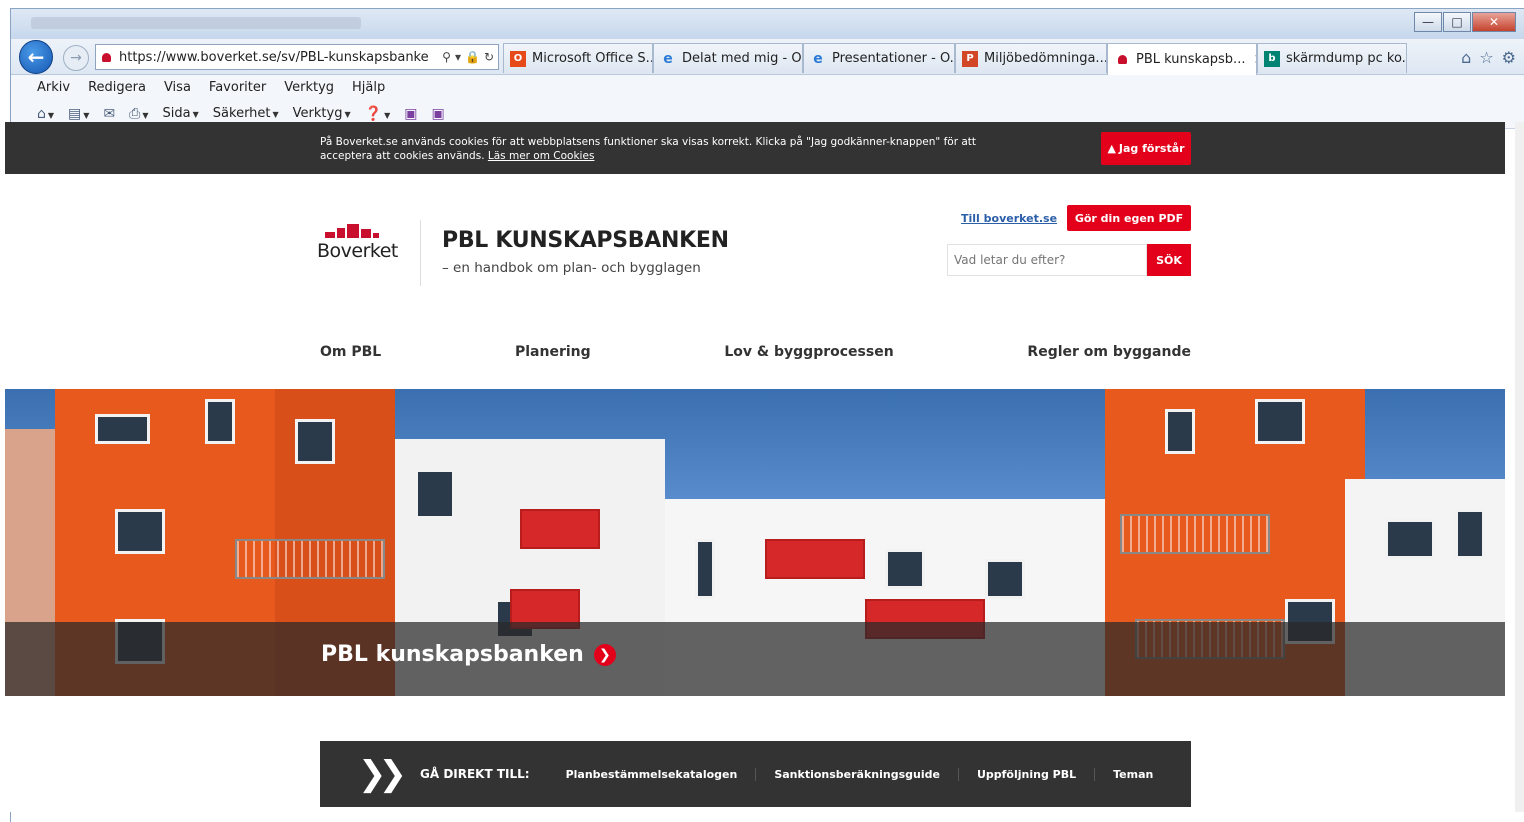 Image resolution: width=1524 pixels, height=822 pixels. What do you see at coordinates (1494, 22) in the screenshot?
I see `close-window-button: ✕` at bounding box center [1494, 22].